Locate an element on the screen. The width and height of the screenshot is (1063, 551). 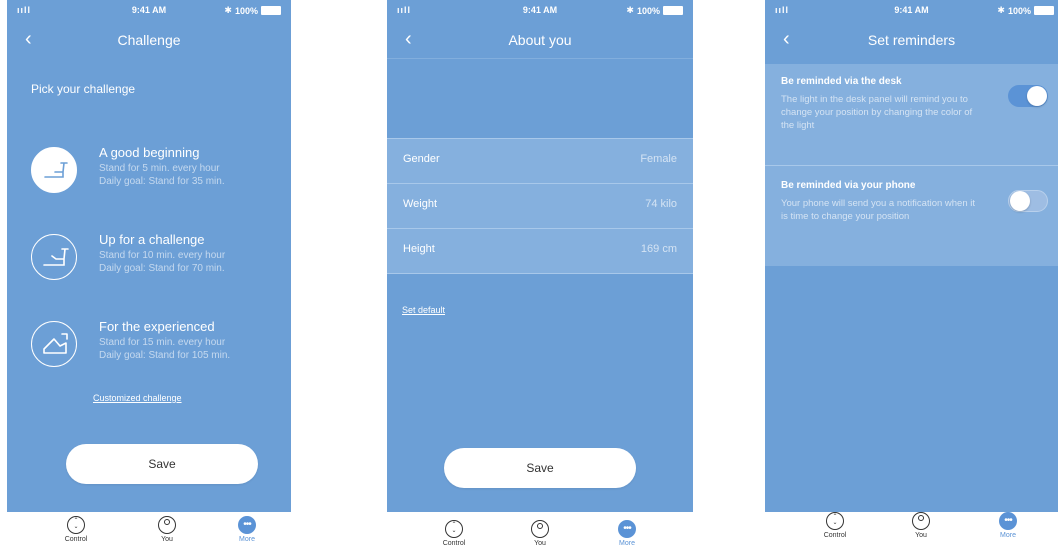
challenge-frequency: Stand for 15 min. every hour is located at coordinates (162, 342).